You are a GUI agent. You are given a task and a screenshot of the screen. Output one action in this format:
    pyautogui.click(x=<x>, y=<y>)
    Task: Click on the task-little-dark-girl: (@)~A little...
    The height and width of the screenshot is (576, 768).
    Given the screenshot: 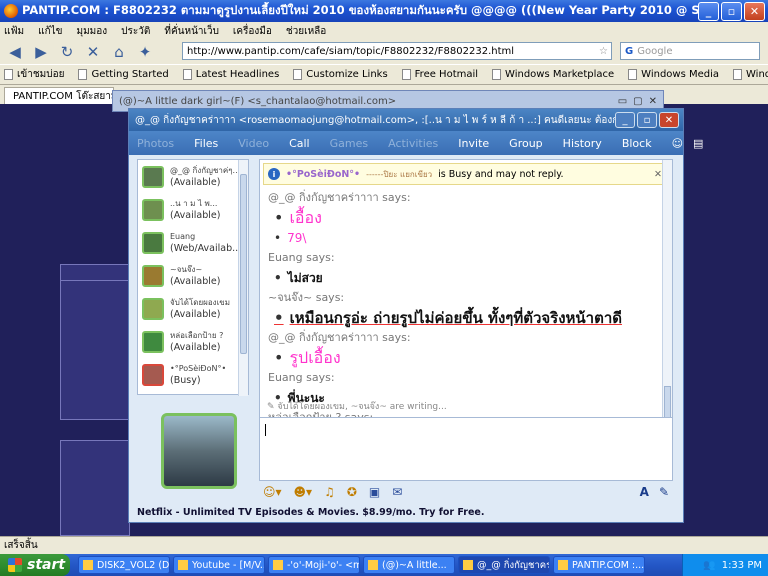 What is the action you would take?
    pyautogui.click(x=409, y=565)
    